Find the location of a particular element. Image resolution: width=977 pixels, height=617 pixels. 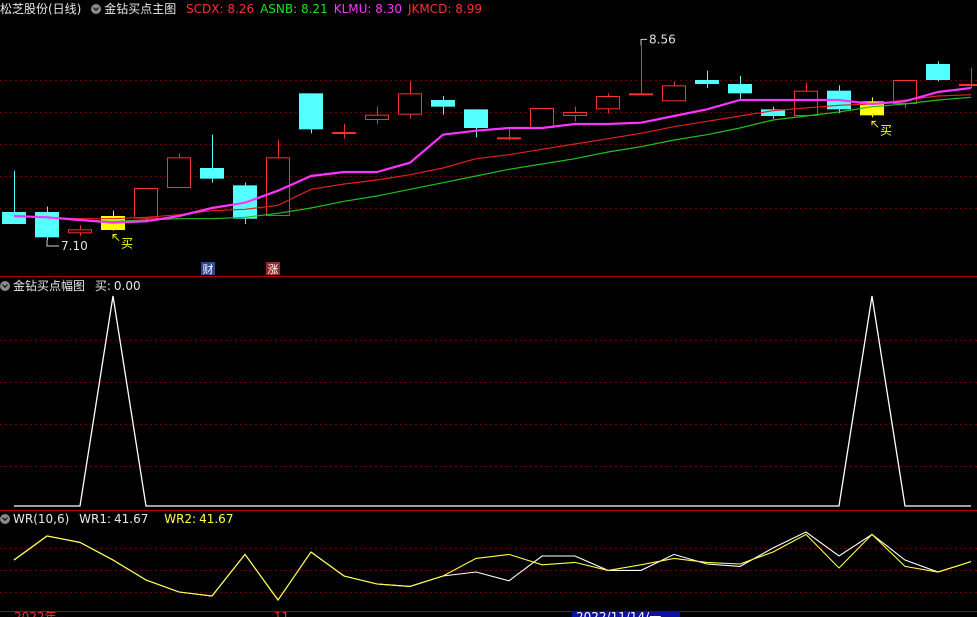

wr-line-wr1 is located at coordinates (492, 566).